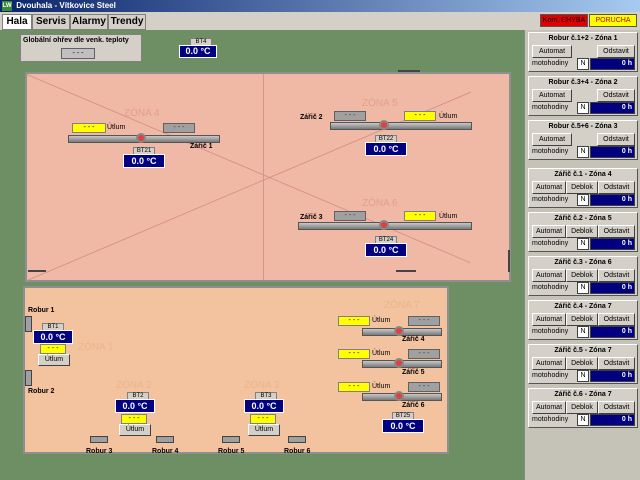 The width and height of the screenshot is (640, 480). I want to click on heater-5-setpoint: - - -, so click(354, 354).